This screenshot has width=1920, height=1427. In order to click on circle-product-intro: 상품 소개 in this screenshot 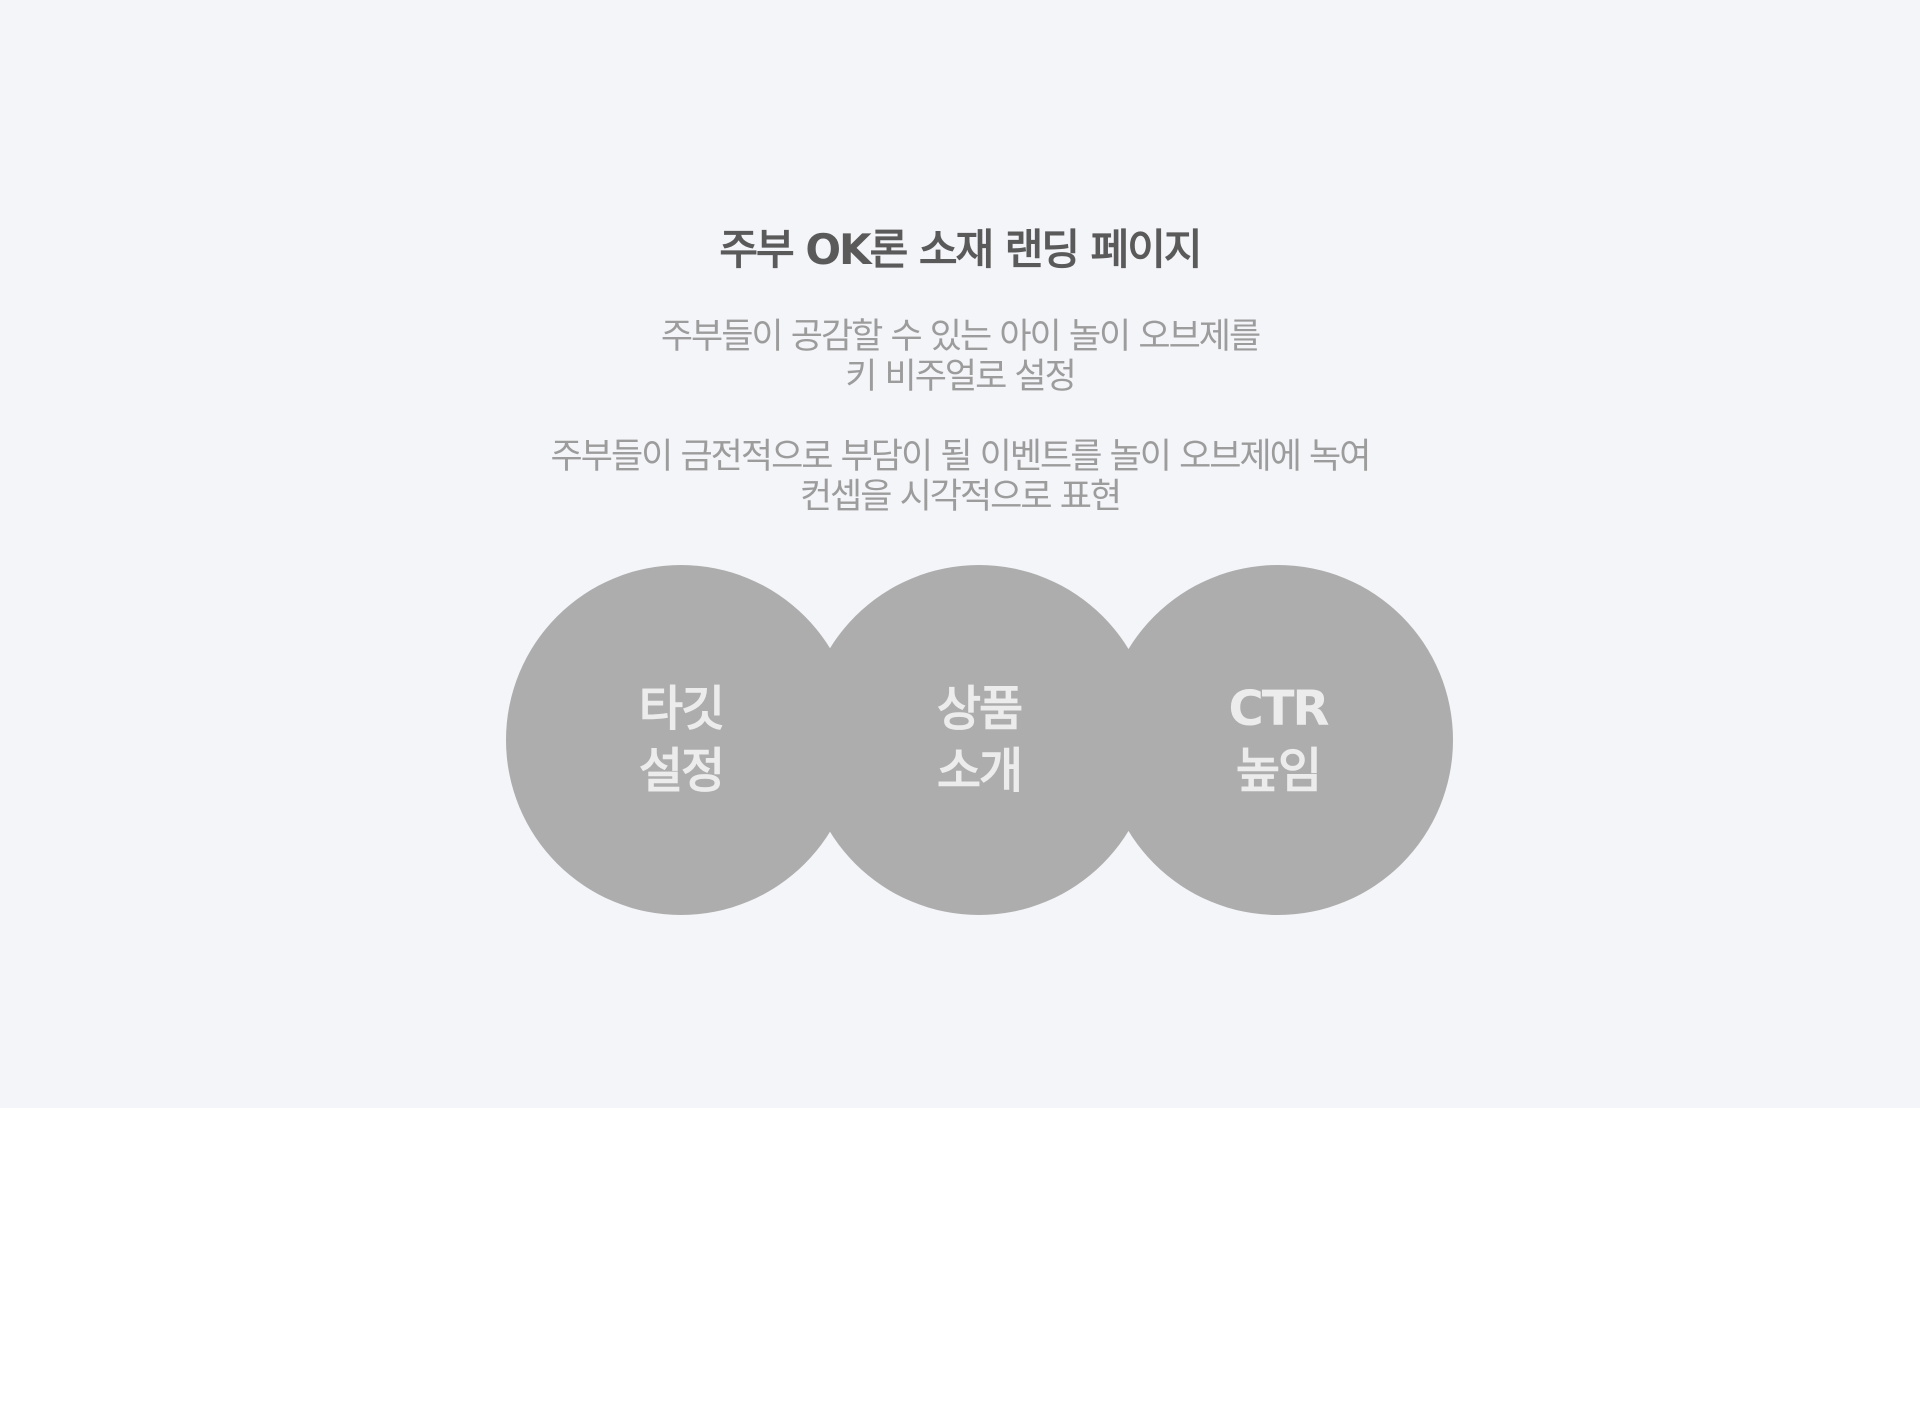, I will do `click(979, 740)`.